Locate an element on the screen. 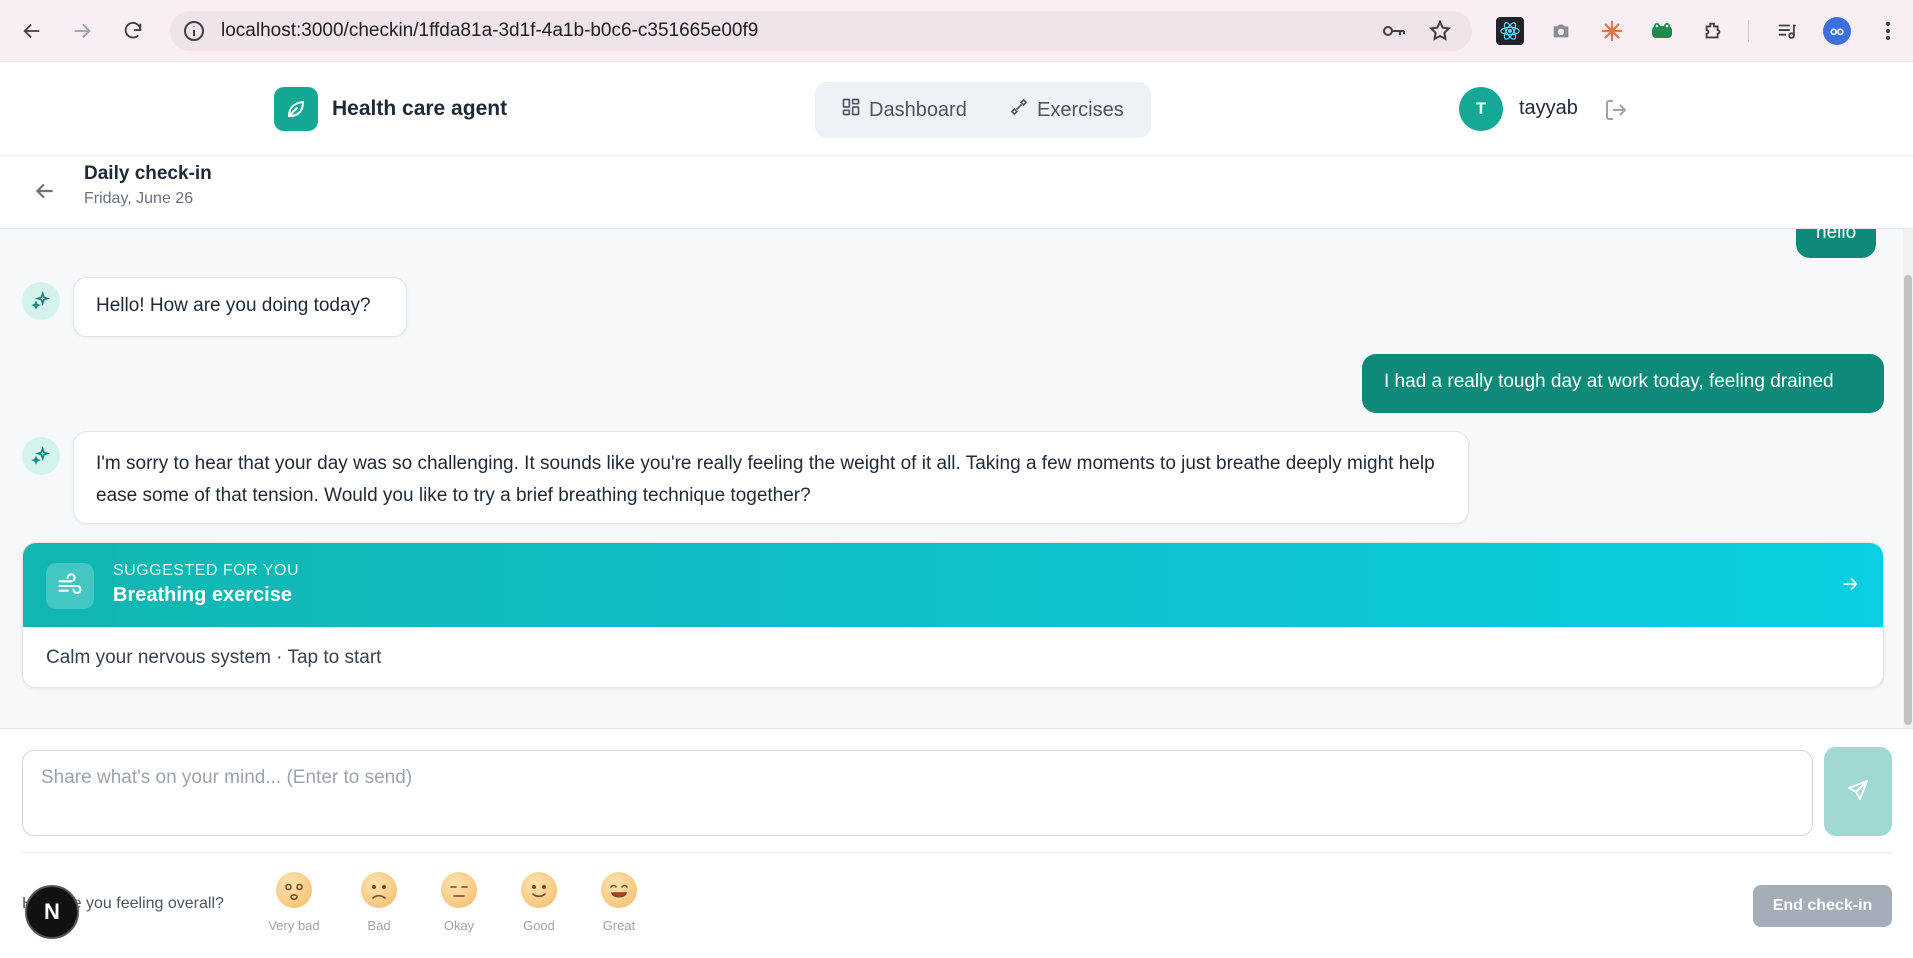  browser-menu-icon is located at coordinates (1888, 31).